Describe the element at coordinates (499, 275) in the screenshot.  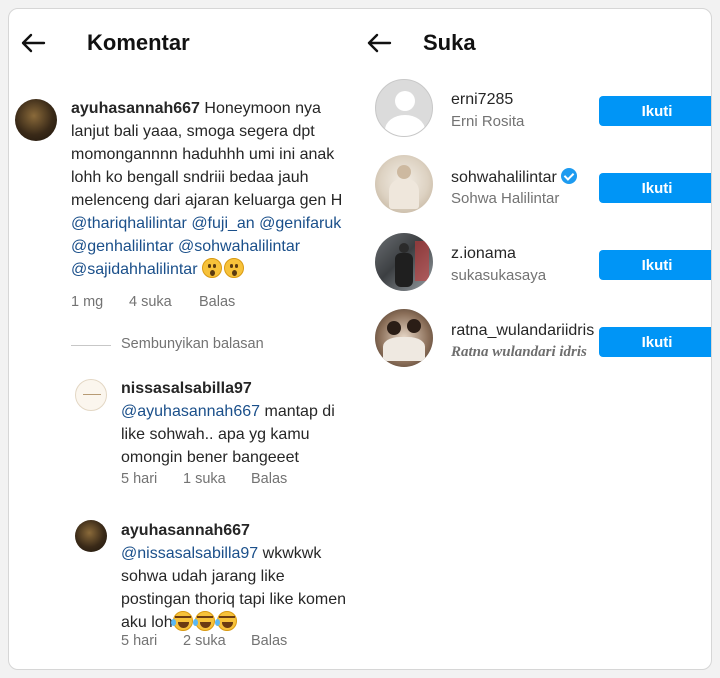
I see `like-fullname: sukasukasaya` at that location.